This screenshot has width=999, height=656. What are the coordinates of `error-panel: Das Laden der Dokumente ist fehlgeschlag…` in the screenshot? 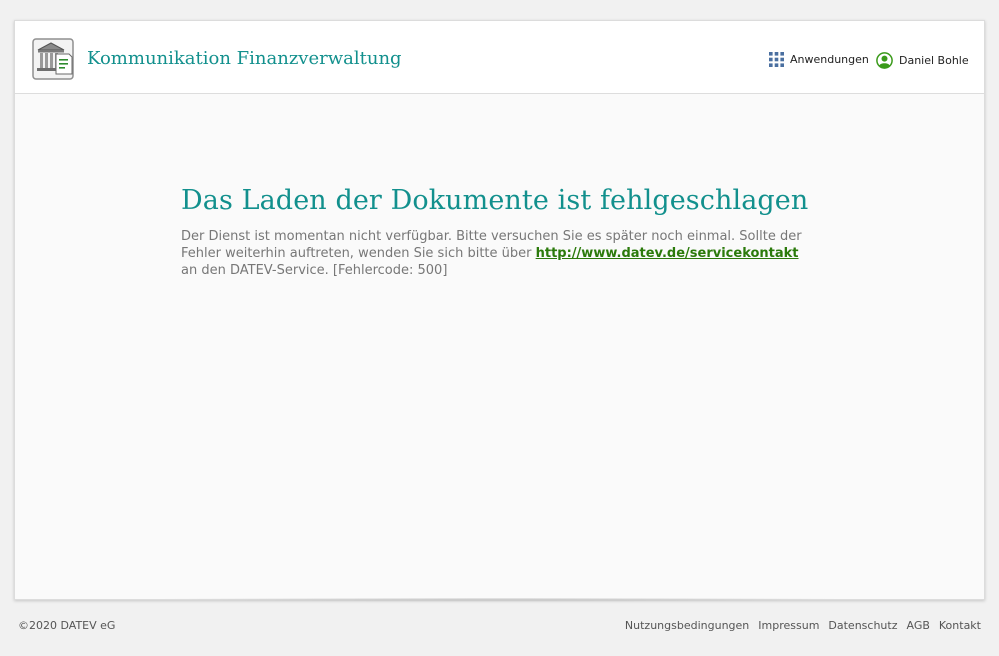 It's located at (496, 232).